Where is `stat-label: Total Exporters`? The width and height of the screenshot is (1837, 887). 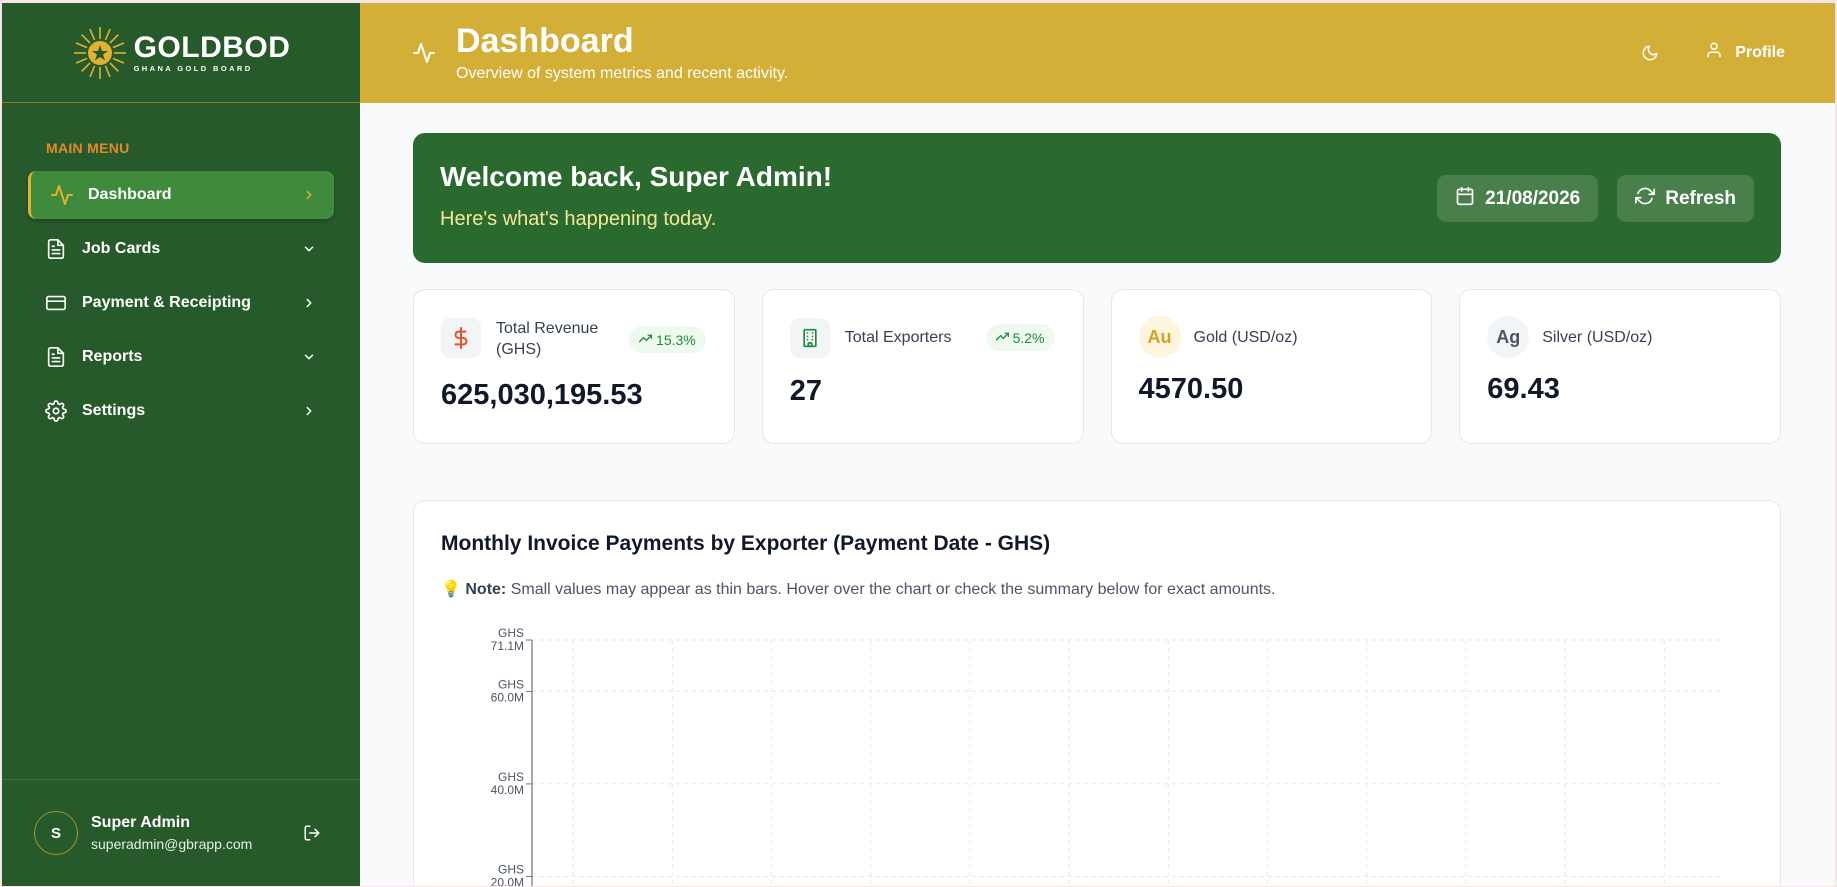
stat-label: Total Exporters is located at coordinates (898, 337).